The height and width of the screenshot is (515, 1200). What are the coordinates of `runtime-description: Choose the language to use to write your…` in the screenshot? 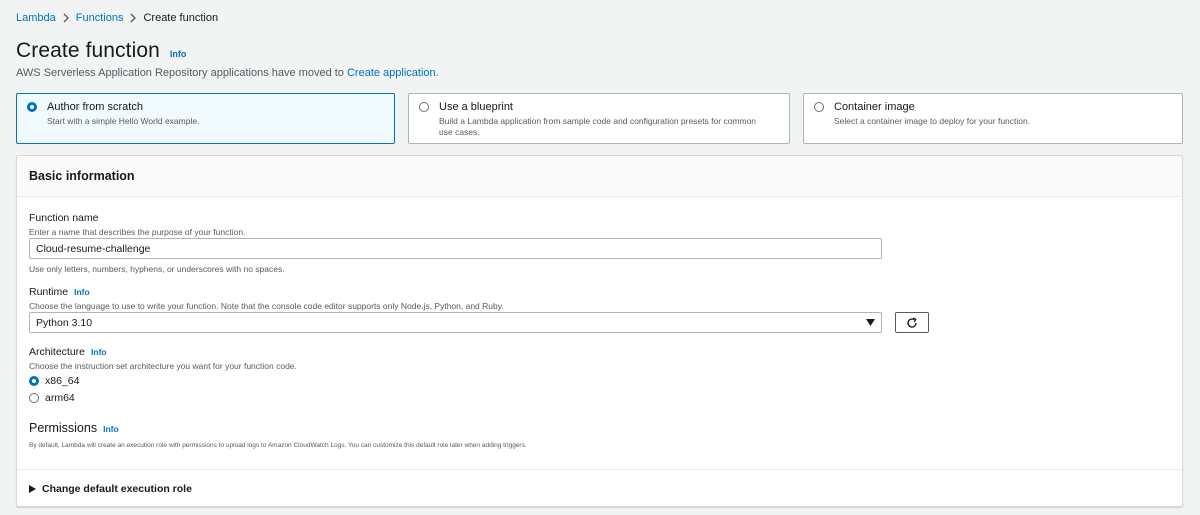 It's located at (266, 306).